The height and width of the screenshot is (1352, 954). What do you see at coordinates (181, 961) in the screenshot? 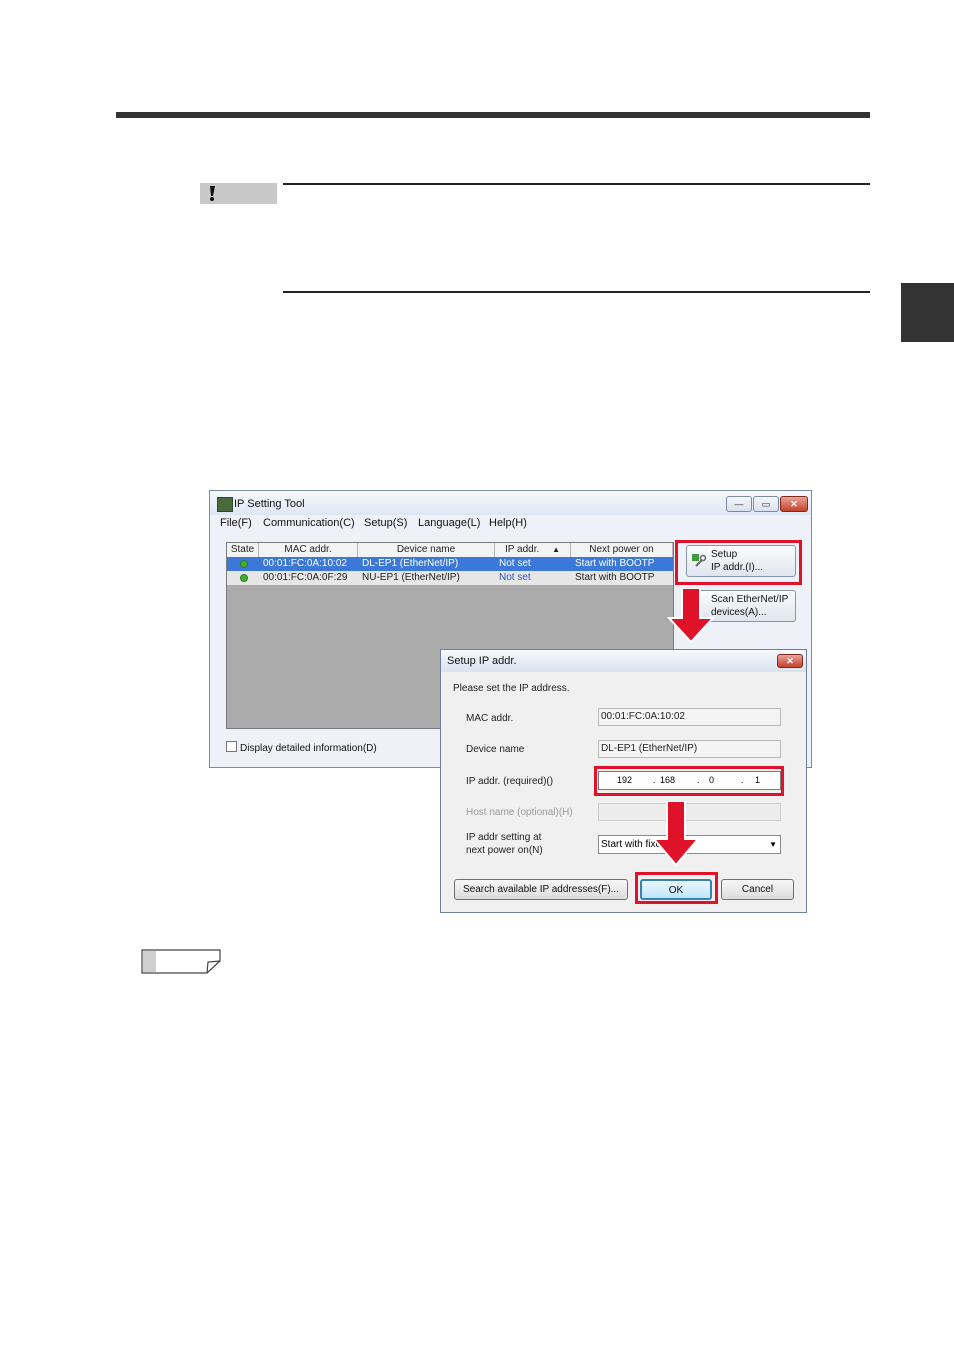
I see `note-icon` at bounding box center [181, 961].